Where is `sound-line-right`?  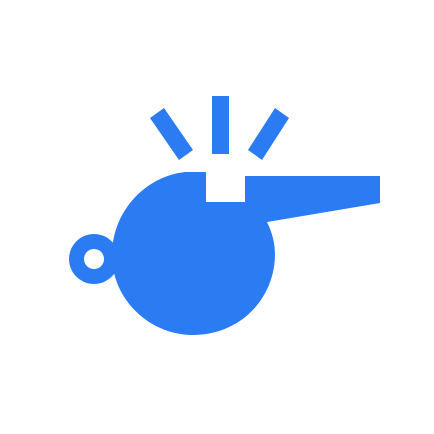
sound-line-right is located at coordinates (268, 134).